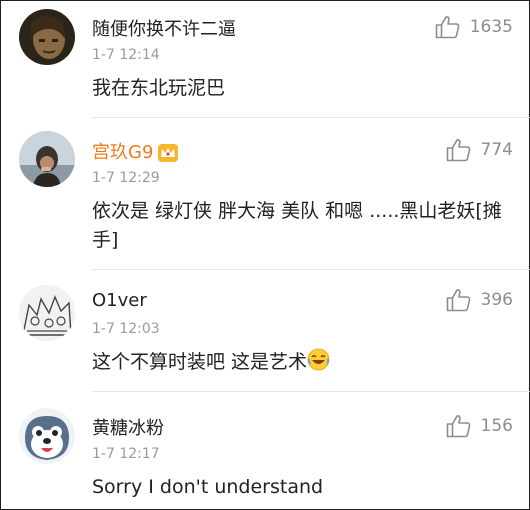 The image size is (530, 510). I want to click on like-button: 156, so click(479, 426).